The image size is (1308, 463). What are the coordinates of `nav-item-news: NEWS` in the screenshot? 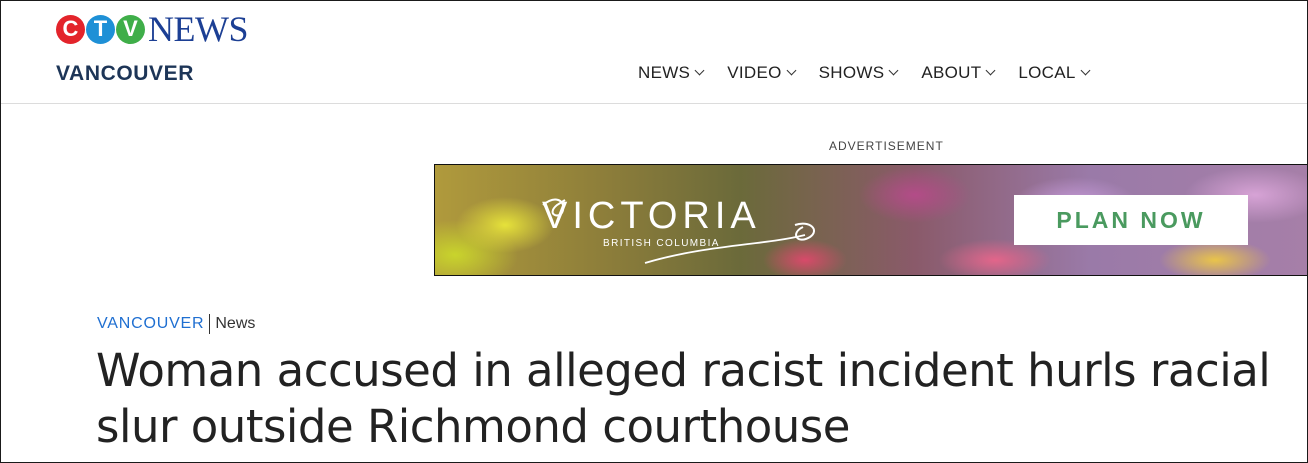 It's located at (671, 73).